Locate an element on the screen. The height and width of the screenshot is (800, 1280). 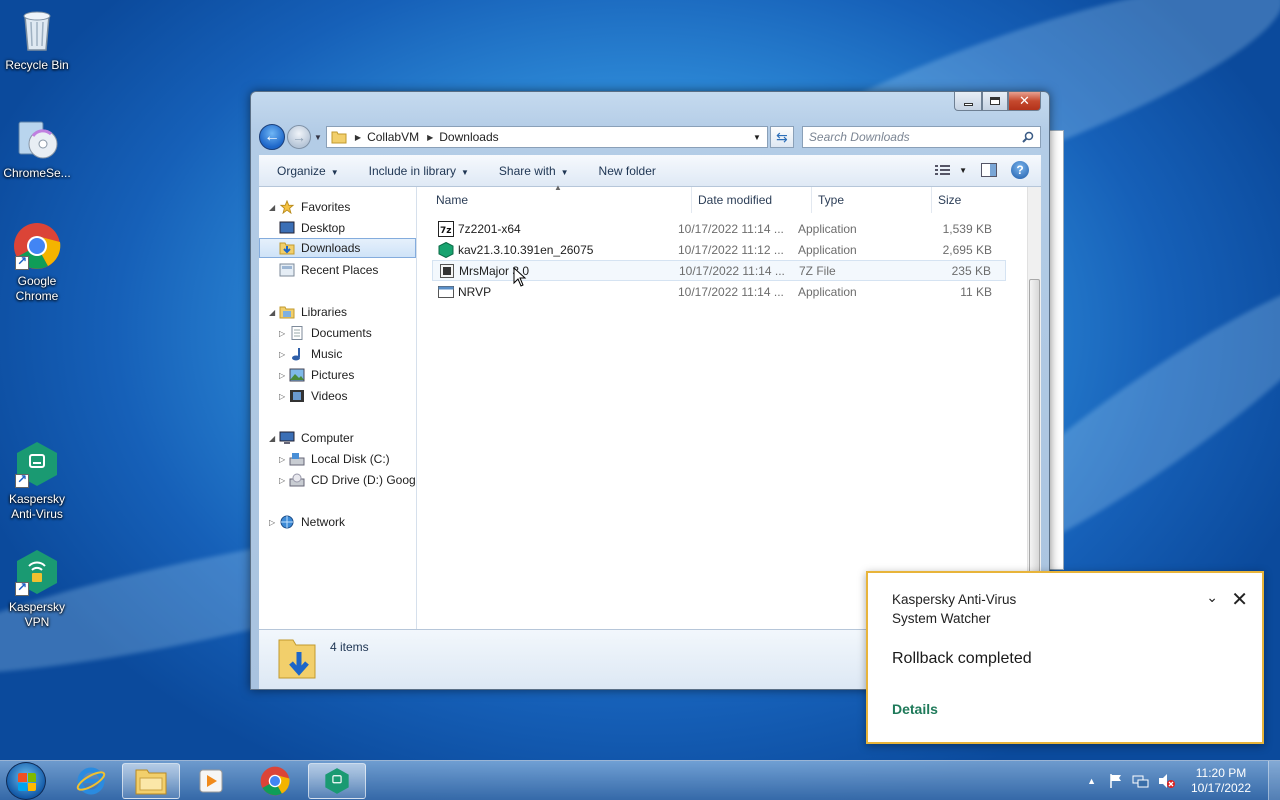
breadcrumb-downloads: Downloads is located at coordinates (468, 137).